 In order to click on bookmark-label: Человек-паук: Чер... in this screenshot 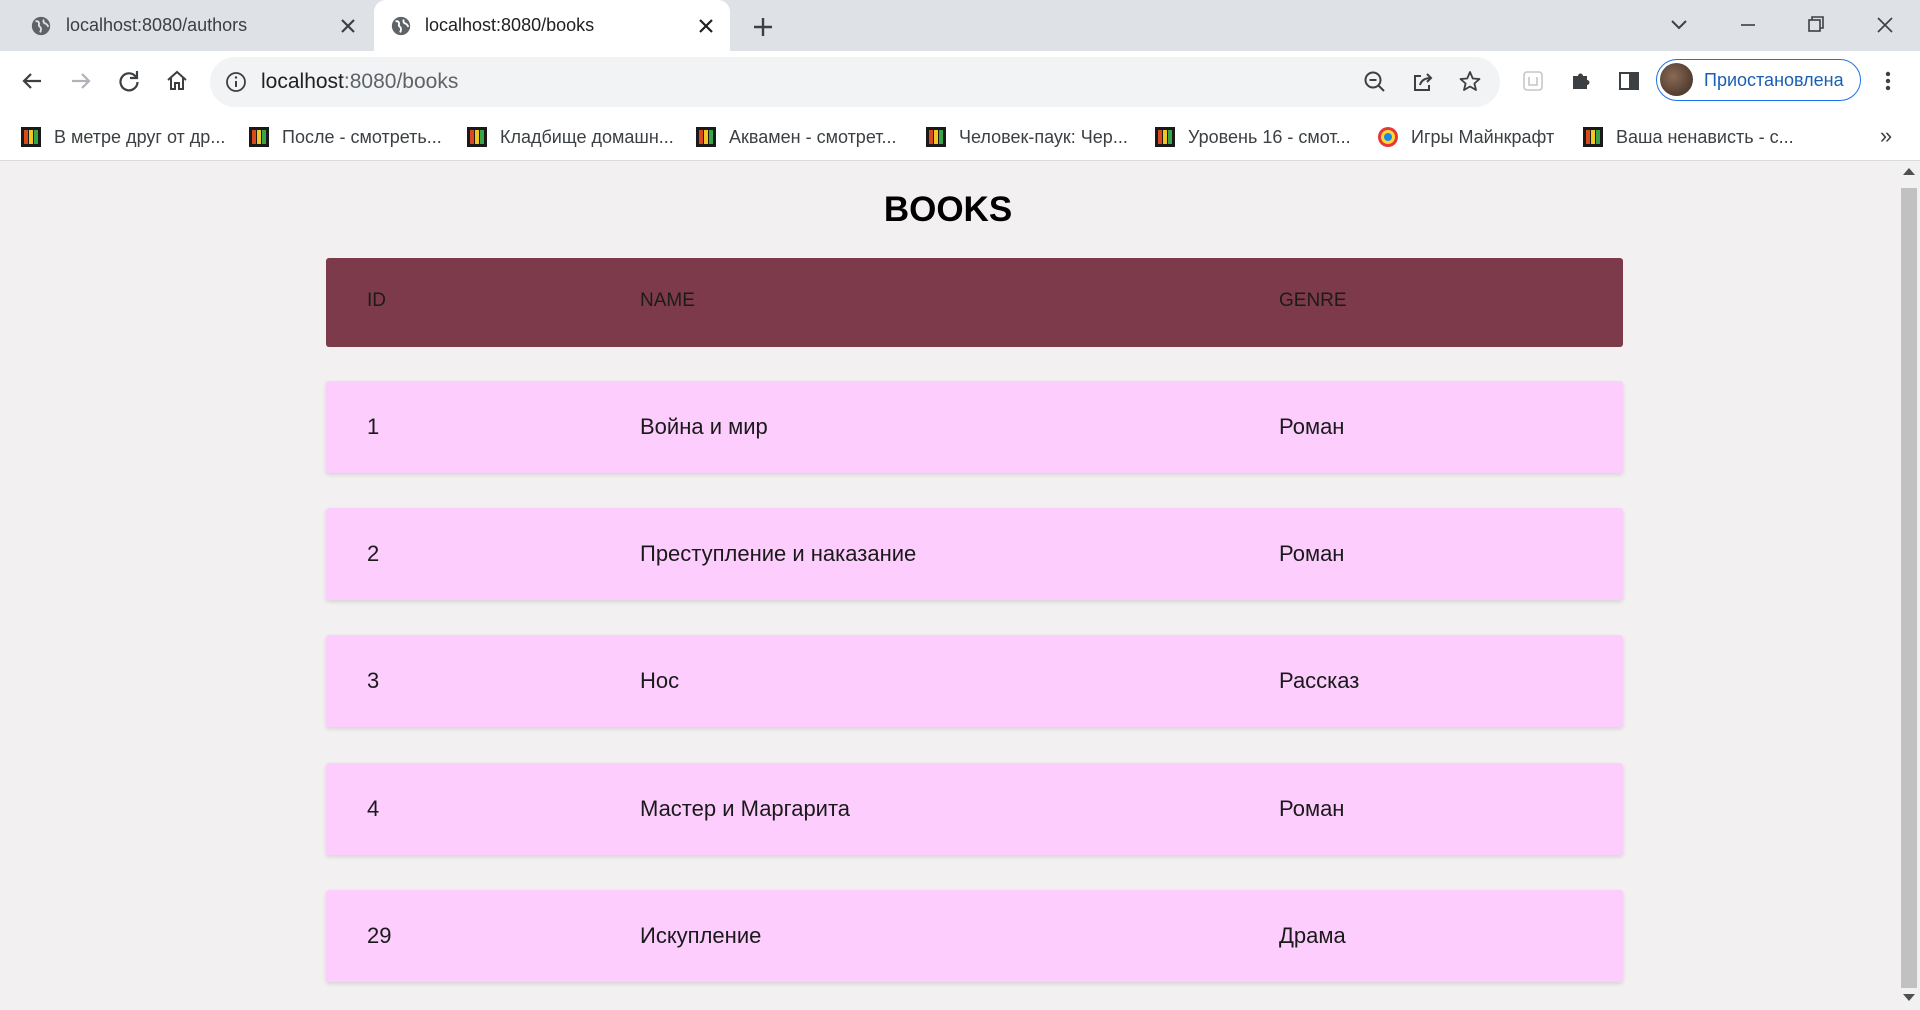, I will do `click(1043, 136)`.